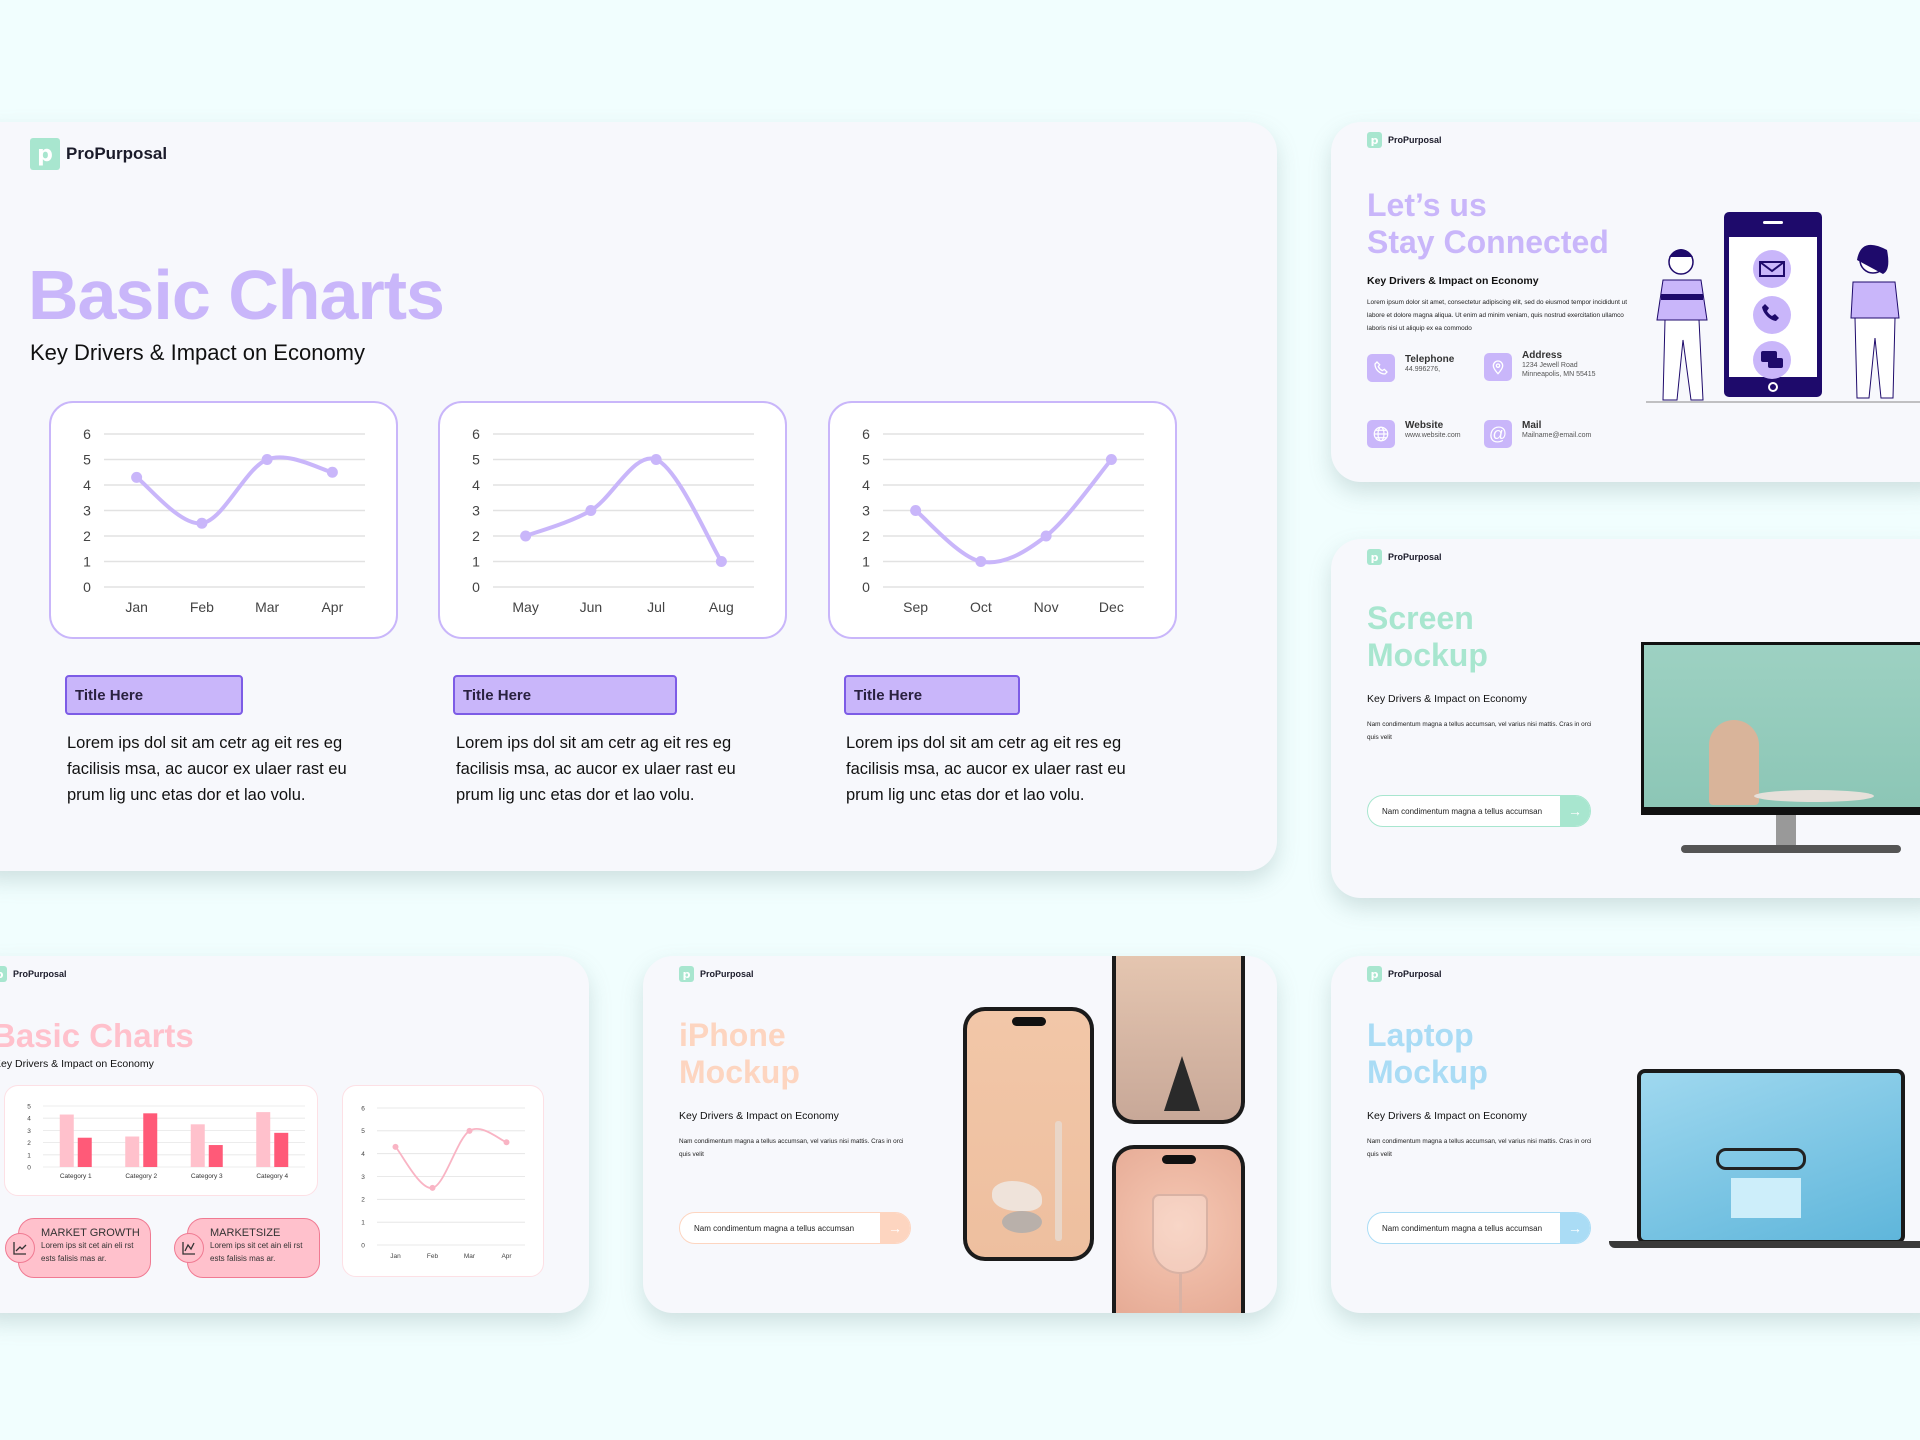  I want to click on contact-website: Website www.website.com, so click(1414, 434).